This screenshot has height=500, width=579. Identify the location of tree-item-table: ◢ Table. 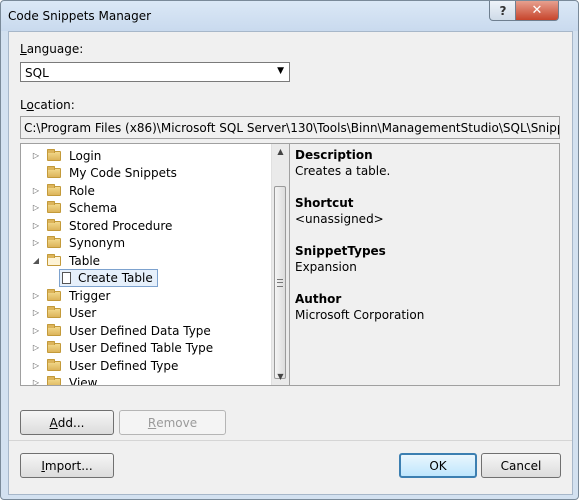
(60, 260).